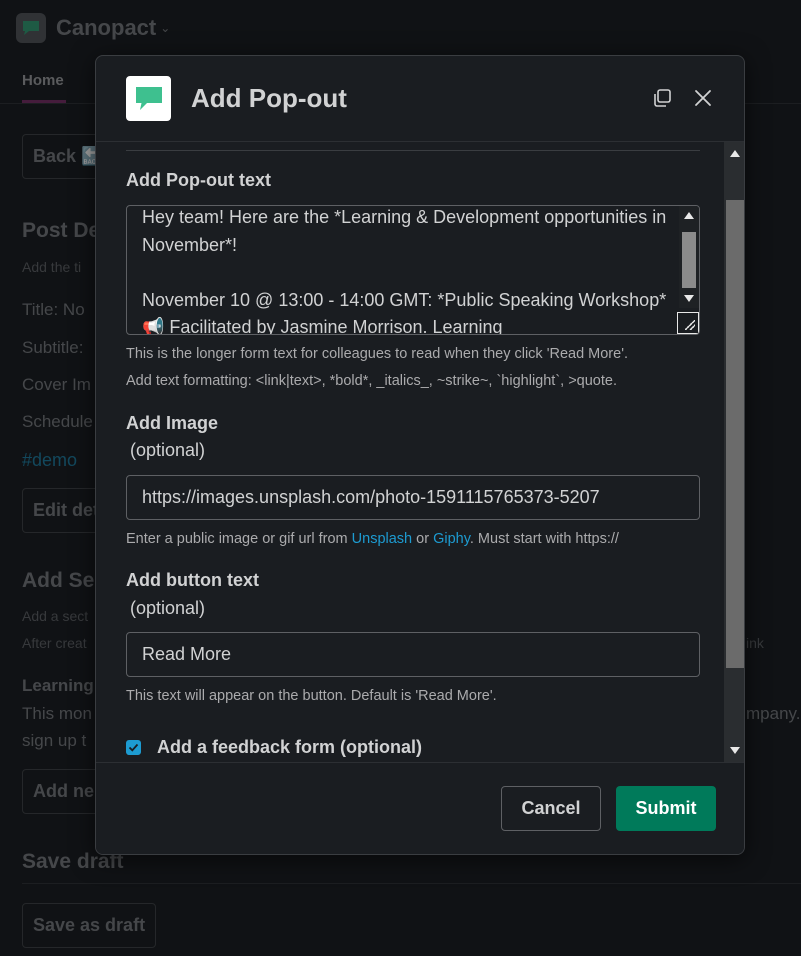 This screenshot has height=956, width=801. Describe the element at coordinates (382, 539) in the screenshot. I see `unsplash-link: Unsplash` at that location.